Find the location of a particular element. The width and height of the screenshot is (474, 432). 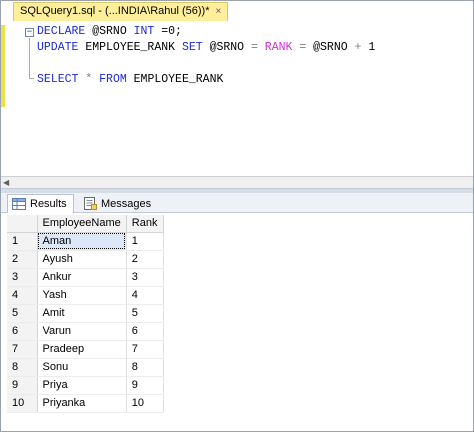

horizontal-scrollbar: ◀ is located at coordinates (237, 182).